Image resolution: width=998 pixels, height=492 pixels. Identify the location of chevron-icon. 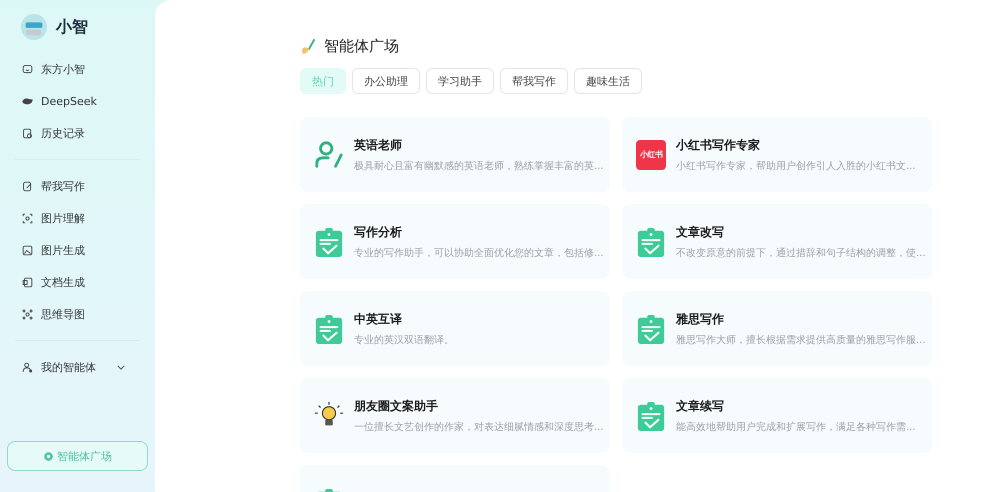
(121, 367).